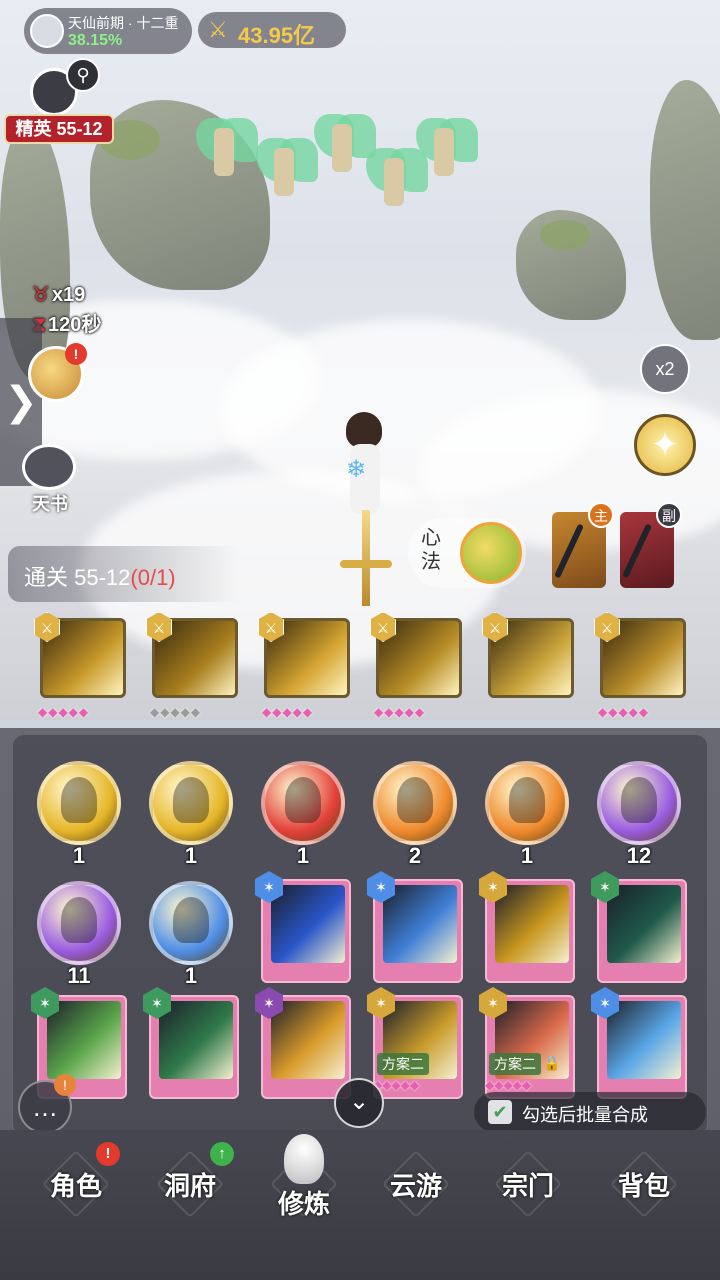  I want to click on nav-bag: 背包, so click(644, 1200).